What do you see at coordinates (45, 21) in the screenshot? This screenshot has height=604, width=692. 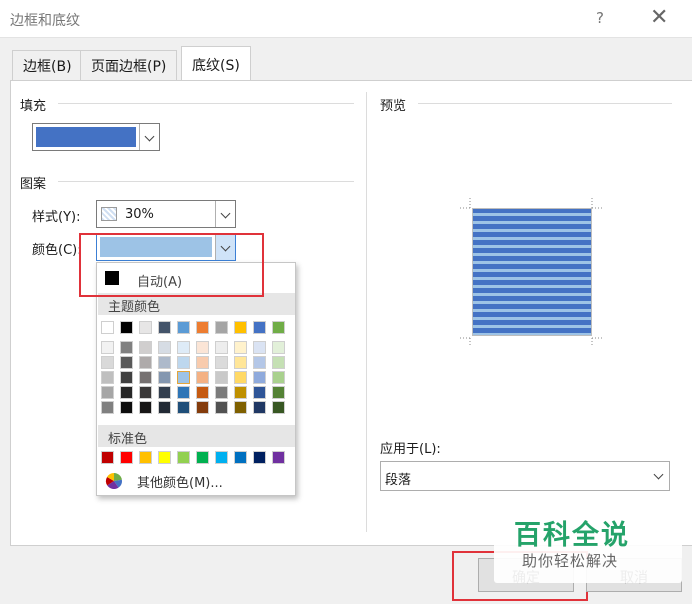 I see `dialog-title: 边框和底纹` at bounding box center [45, 21].